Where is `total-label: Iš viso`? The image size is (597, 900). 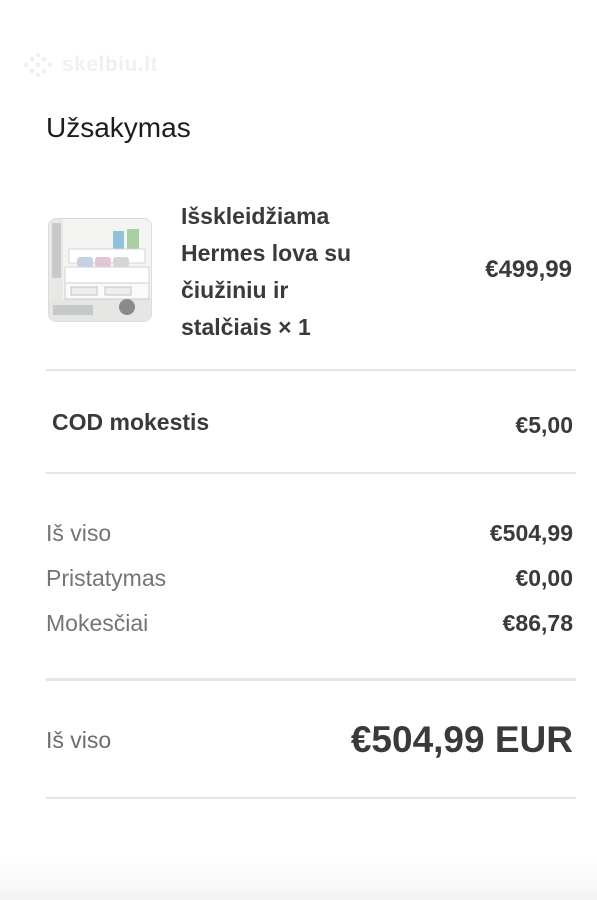
total-label: Iš viso is located at coordinates (79, 739).